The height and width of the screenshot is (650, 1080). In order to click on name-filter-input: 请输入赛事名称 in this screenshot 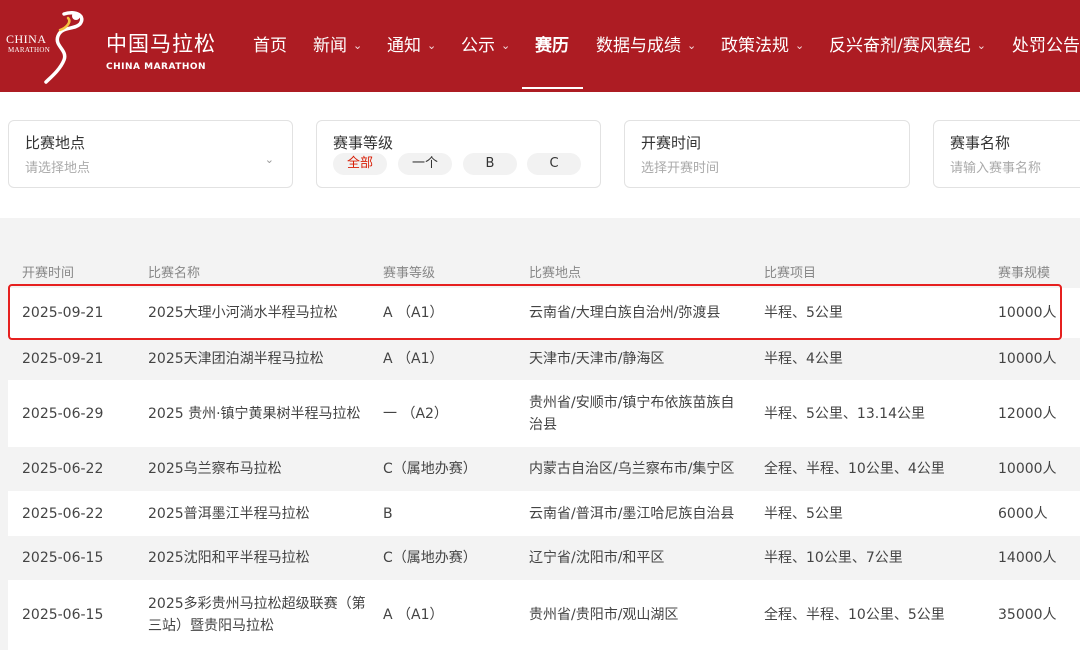, I will do `click(995, 166)`.